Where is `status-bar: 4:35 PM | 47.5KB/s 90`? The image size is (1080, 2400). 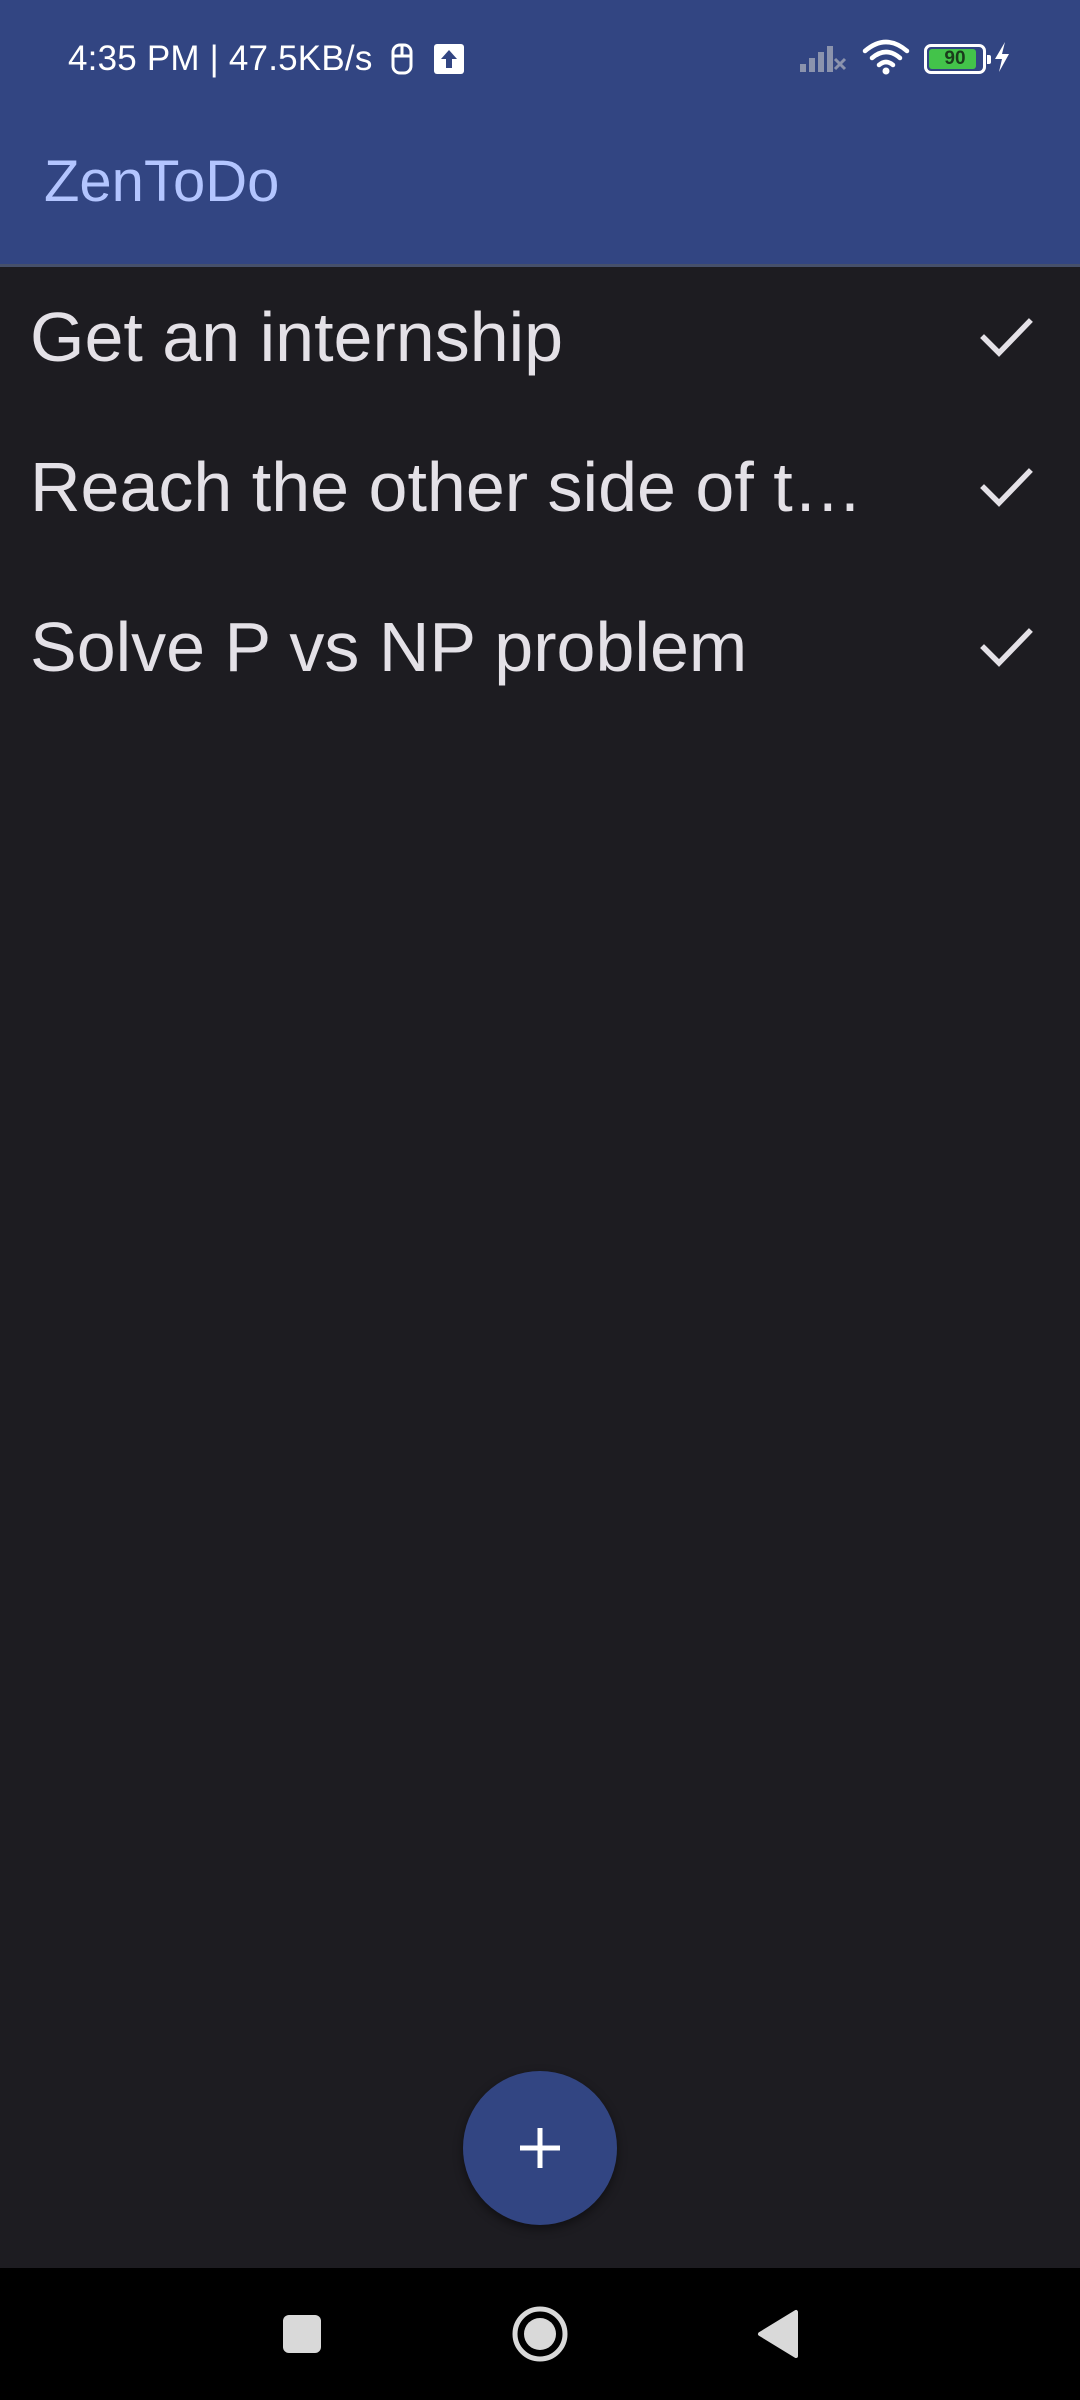
status-bar: 4:35 PM | 47.5KB/s 90 is located at coordinates (540, 59).